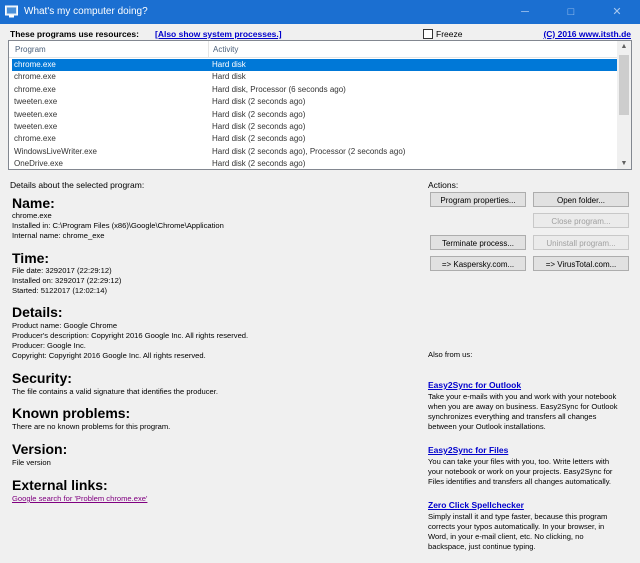 The width and height of the screenshot is (640, 563). Describe the element at coordinates (79, 498) in the screenshot. I see `google-search-link: Google search for 'Problem chrome.exe'` at that location.